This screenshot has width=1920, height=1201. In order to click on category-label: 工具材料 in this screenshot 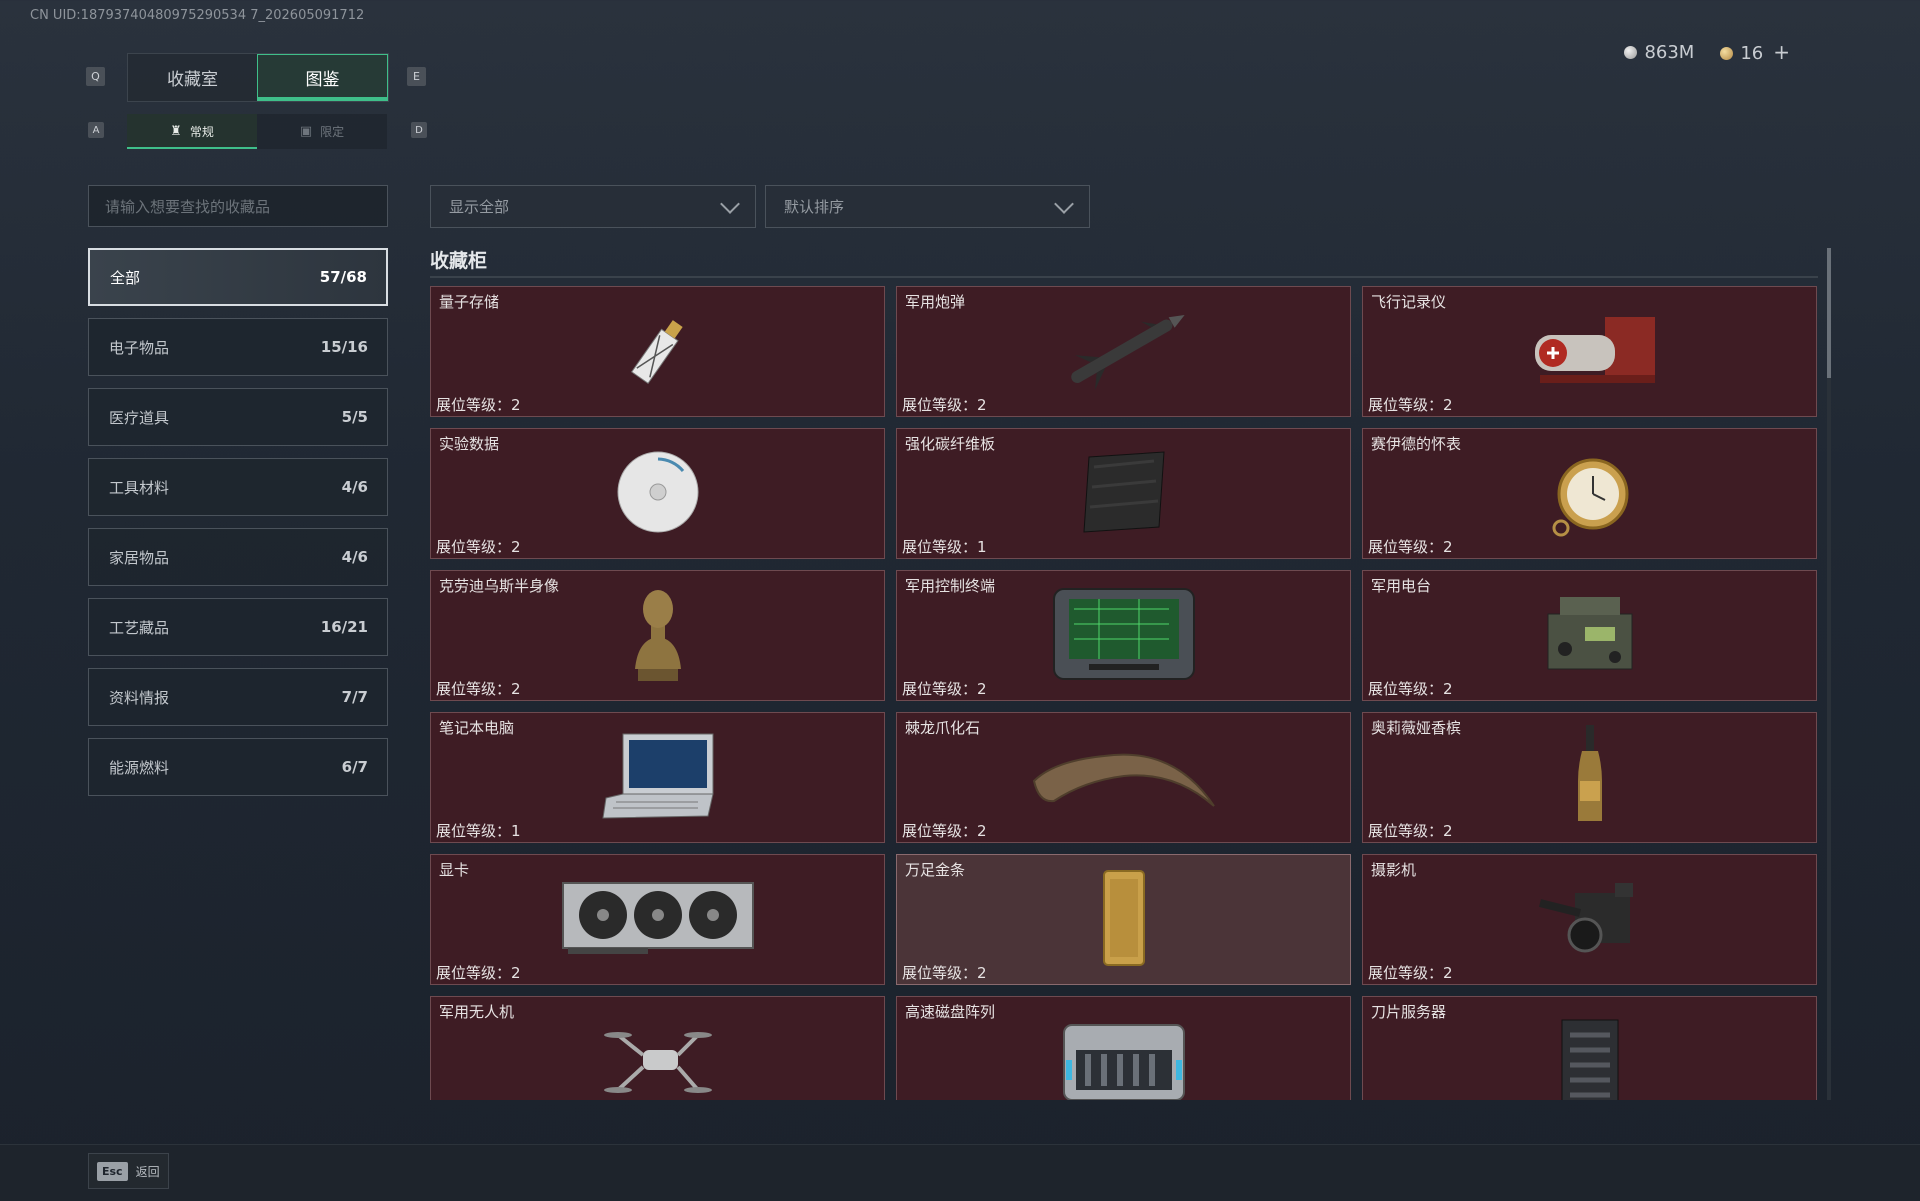, I will do `click(139, 487)`.